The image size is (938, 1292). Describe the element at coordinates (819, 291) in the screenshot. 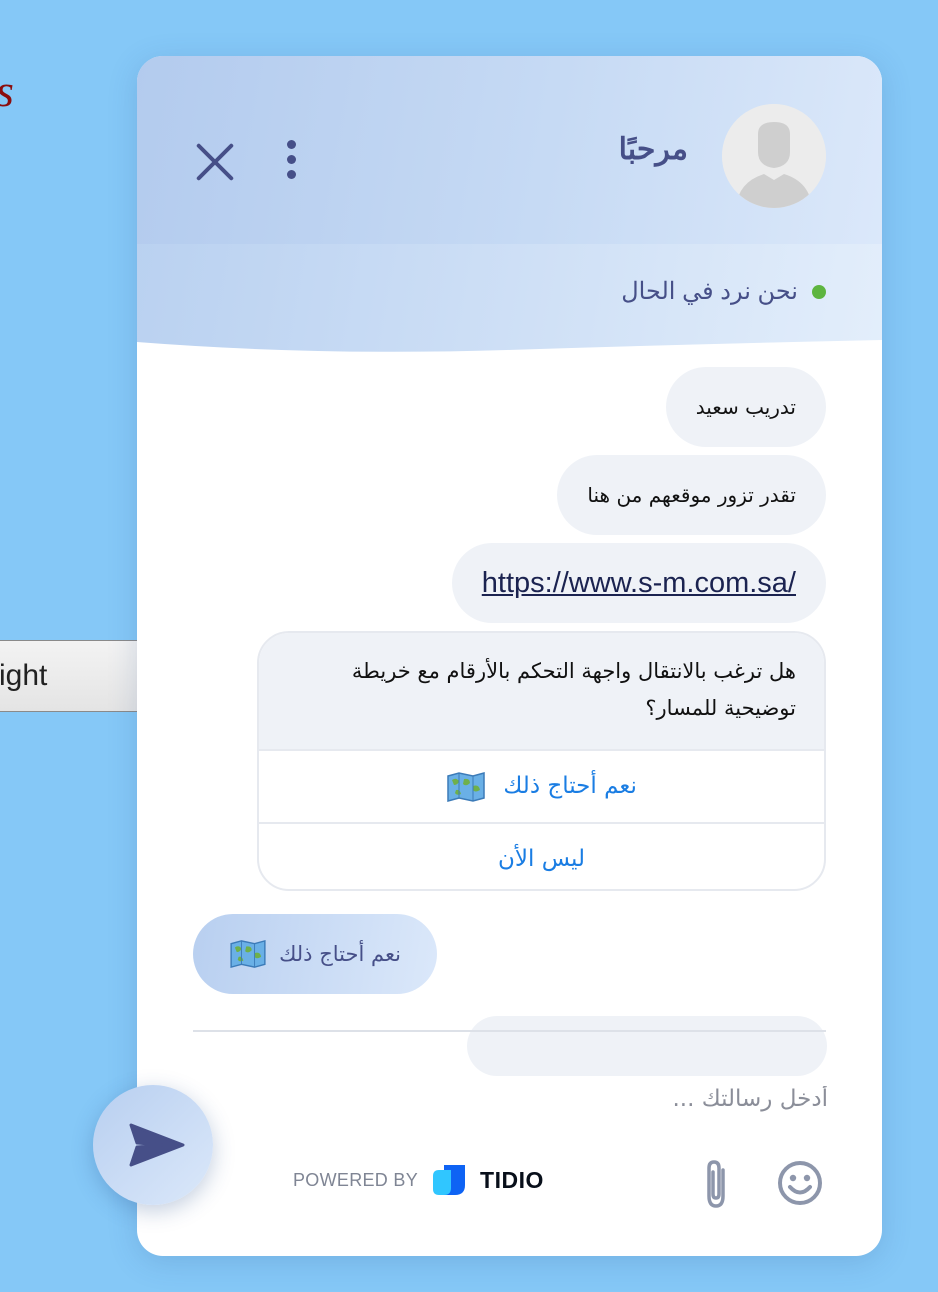

I see `online-dot` at that location.